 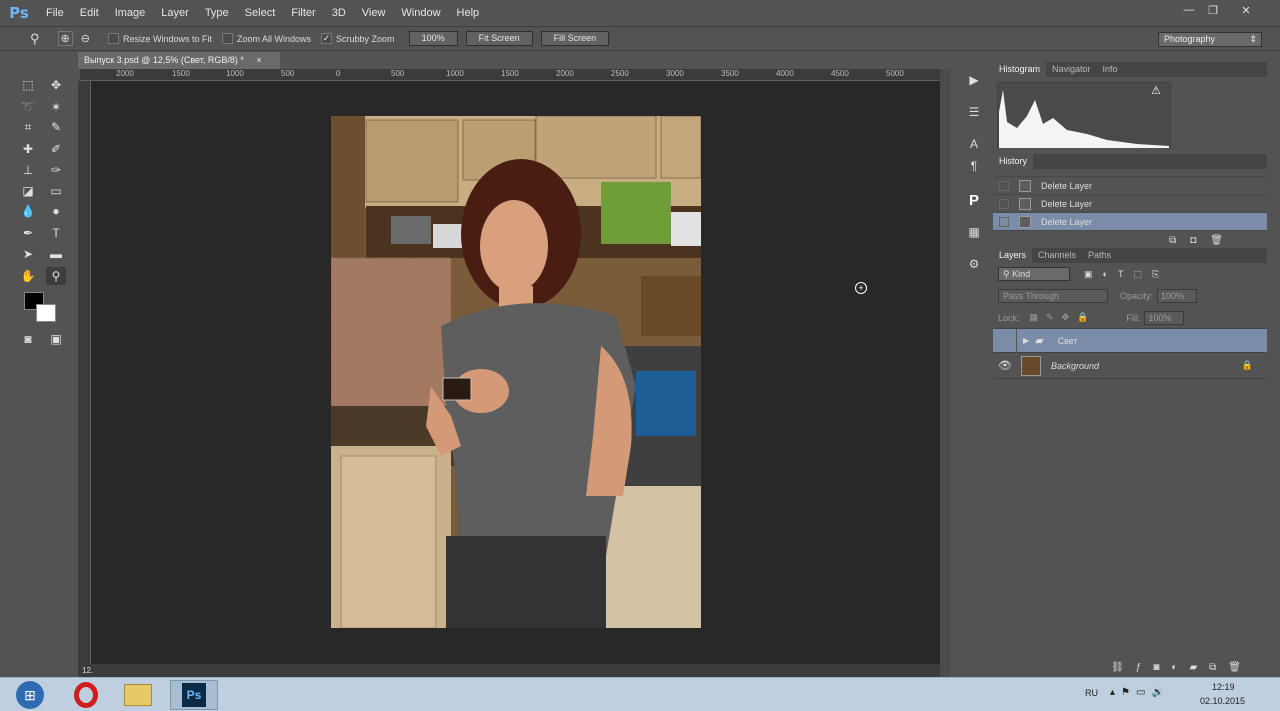 I want to click on pixel-filter-icon: ▣, so click(x=1093, y=274).